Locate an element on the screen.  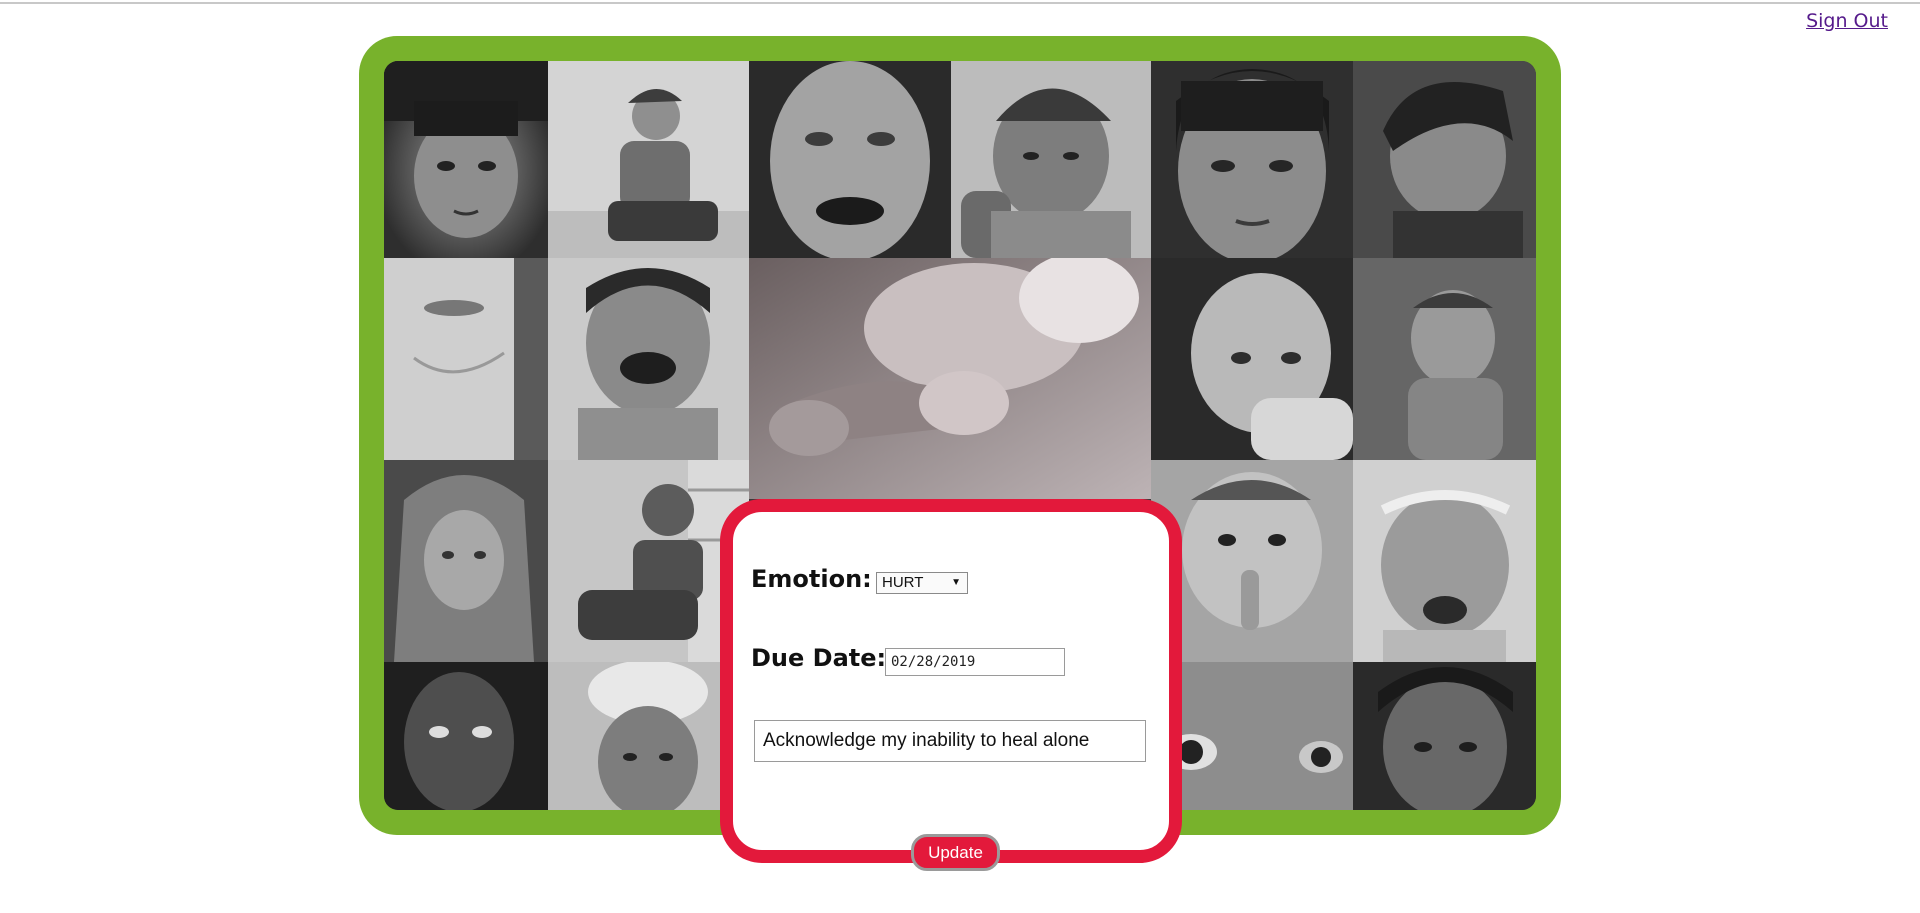
sign-out-link: Sign Out is located at coordinates (1847, 21).